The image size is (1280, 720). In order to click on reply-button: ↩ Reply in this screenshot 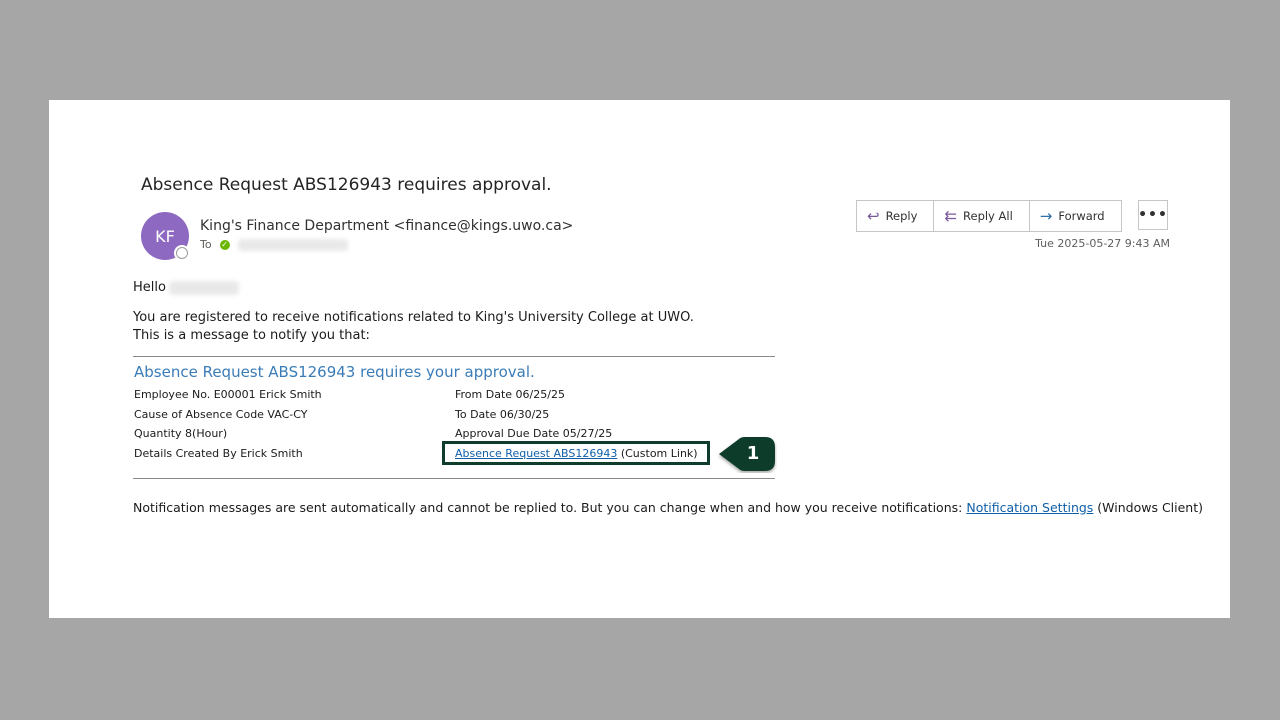, I will do `click(896, 216)`.